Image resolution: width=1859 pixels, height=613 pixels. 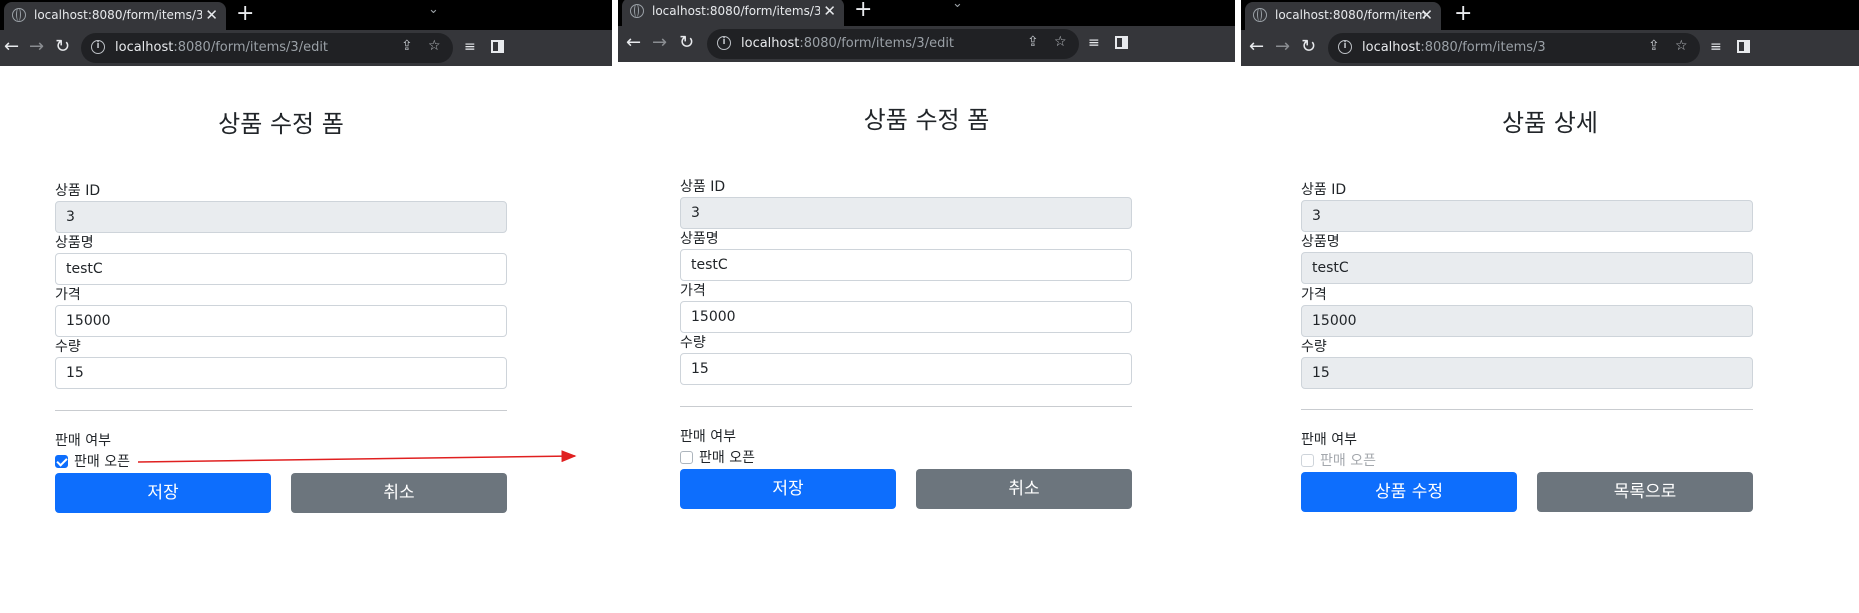 What do you see at coordinates (306, 15) in the screenshot?
I see `tab-strip: localhost:8080/form/items/3/edit ✕ + ⌄` at bounding box center [306, 15].